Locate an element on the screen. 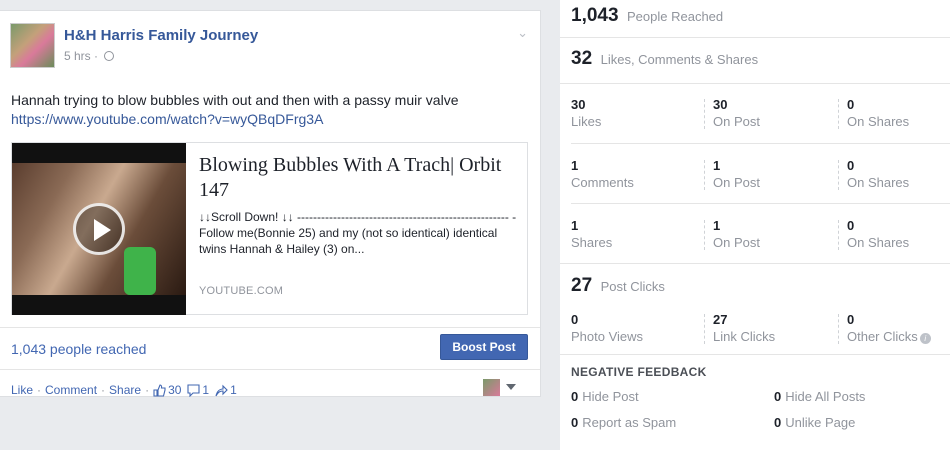 This screenshot has width=950, height=450. stat-cell: 1 Shares is located at coordinates (591, 236).